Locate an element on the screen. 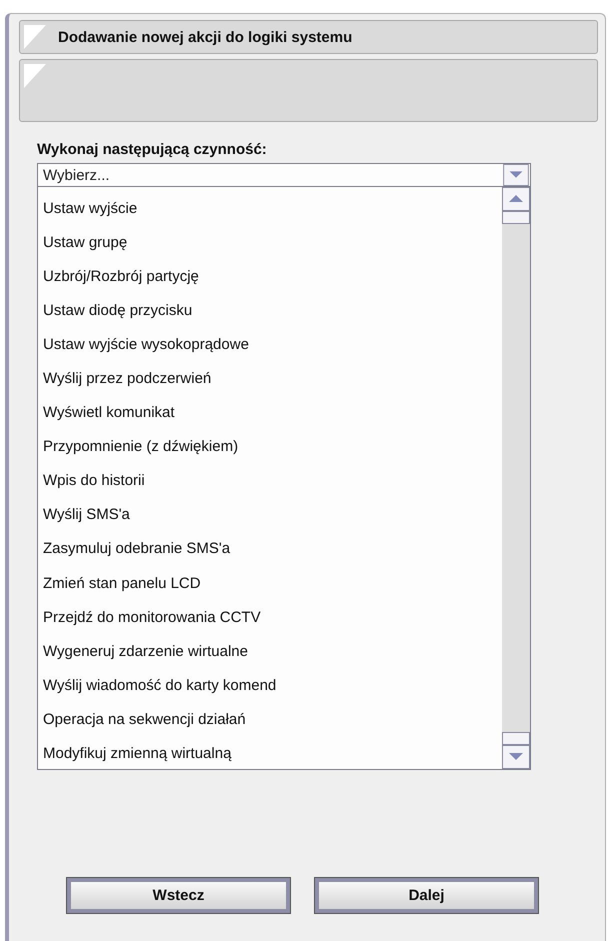 The height and width of the screenshot is (941, 611). option-item: Wyślij wiadomość do karty komend is located at coordinates (270, 685).